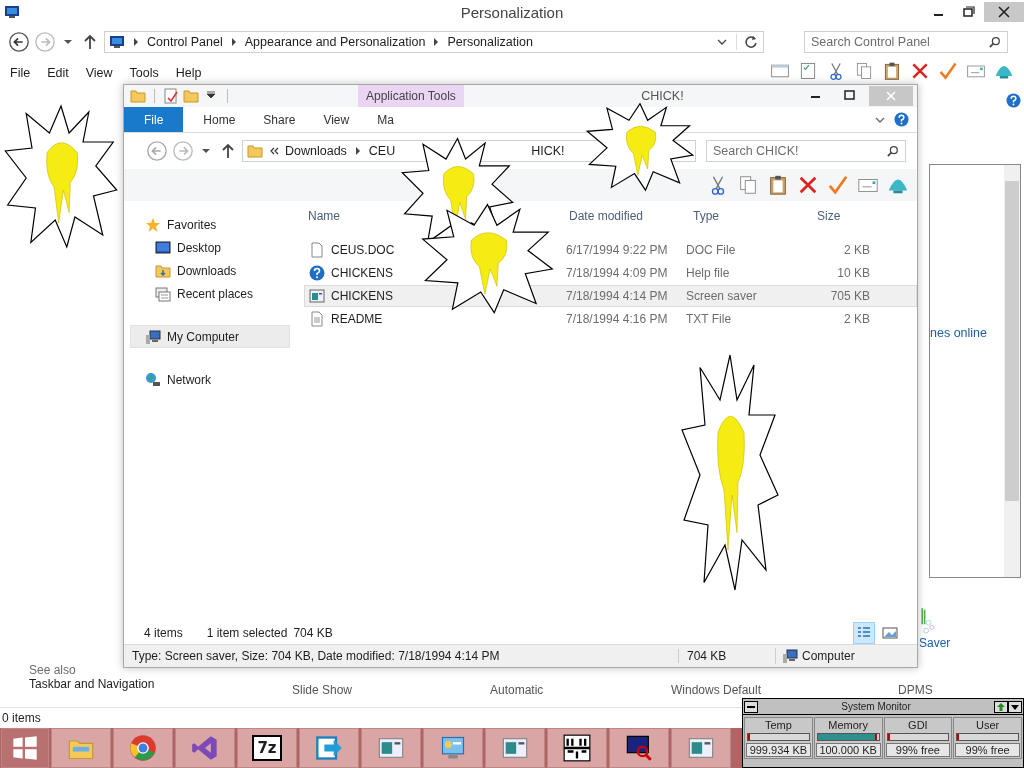 Image resolution: width=1024 pixels, height=768 pixels. What do you see at coordinates (987, 750) in the screenshot?
I see `meter-reading: 99% free` at bounding box center [987, 750].